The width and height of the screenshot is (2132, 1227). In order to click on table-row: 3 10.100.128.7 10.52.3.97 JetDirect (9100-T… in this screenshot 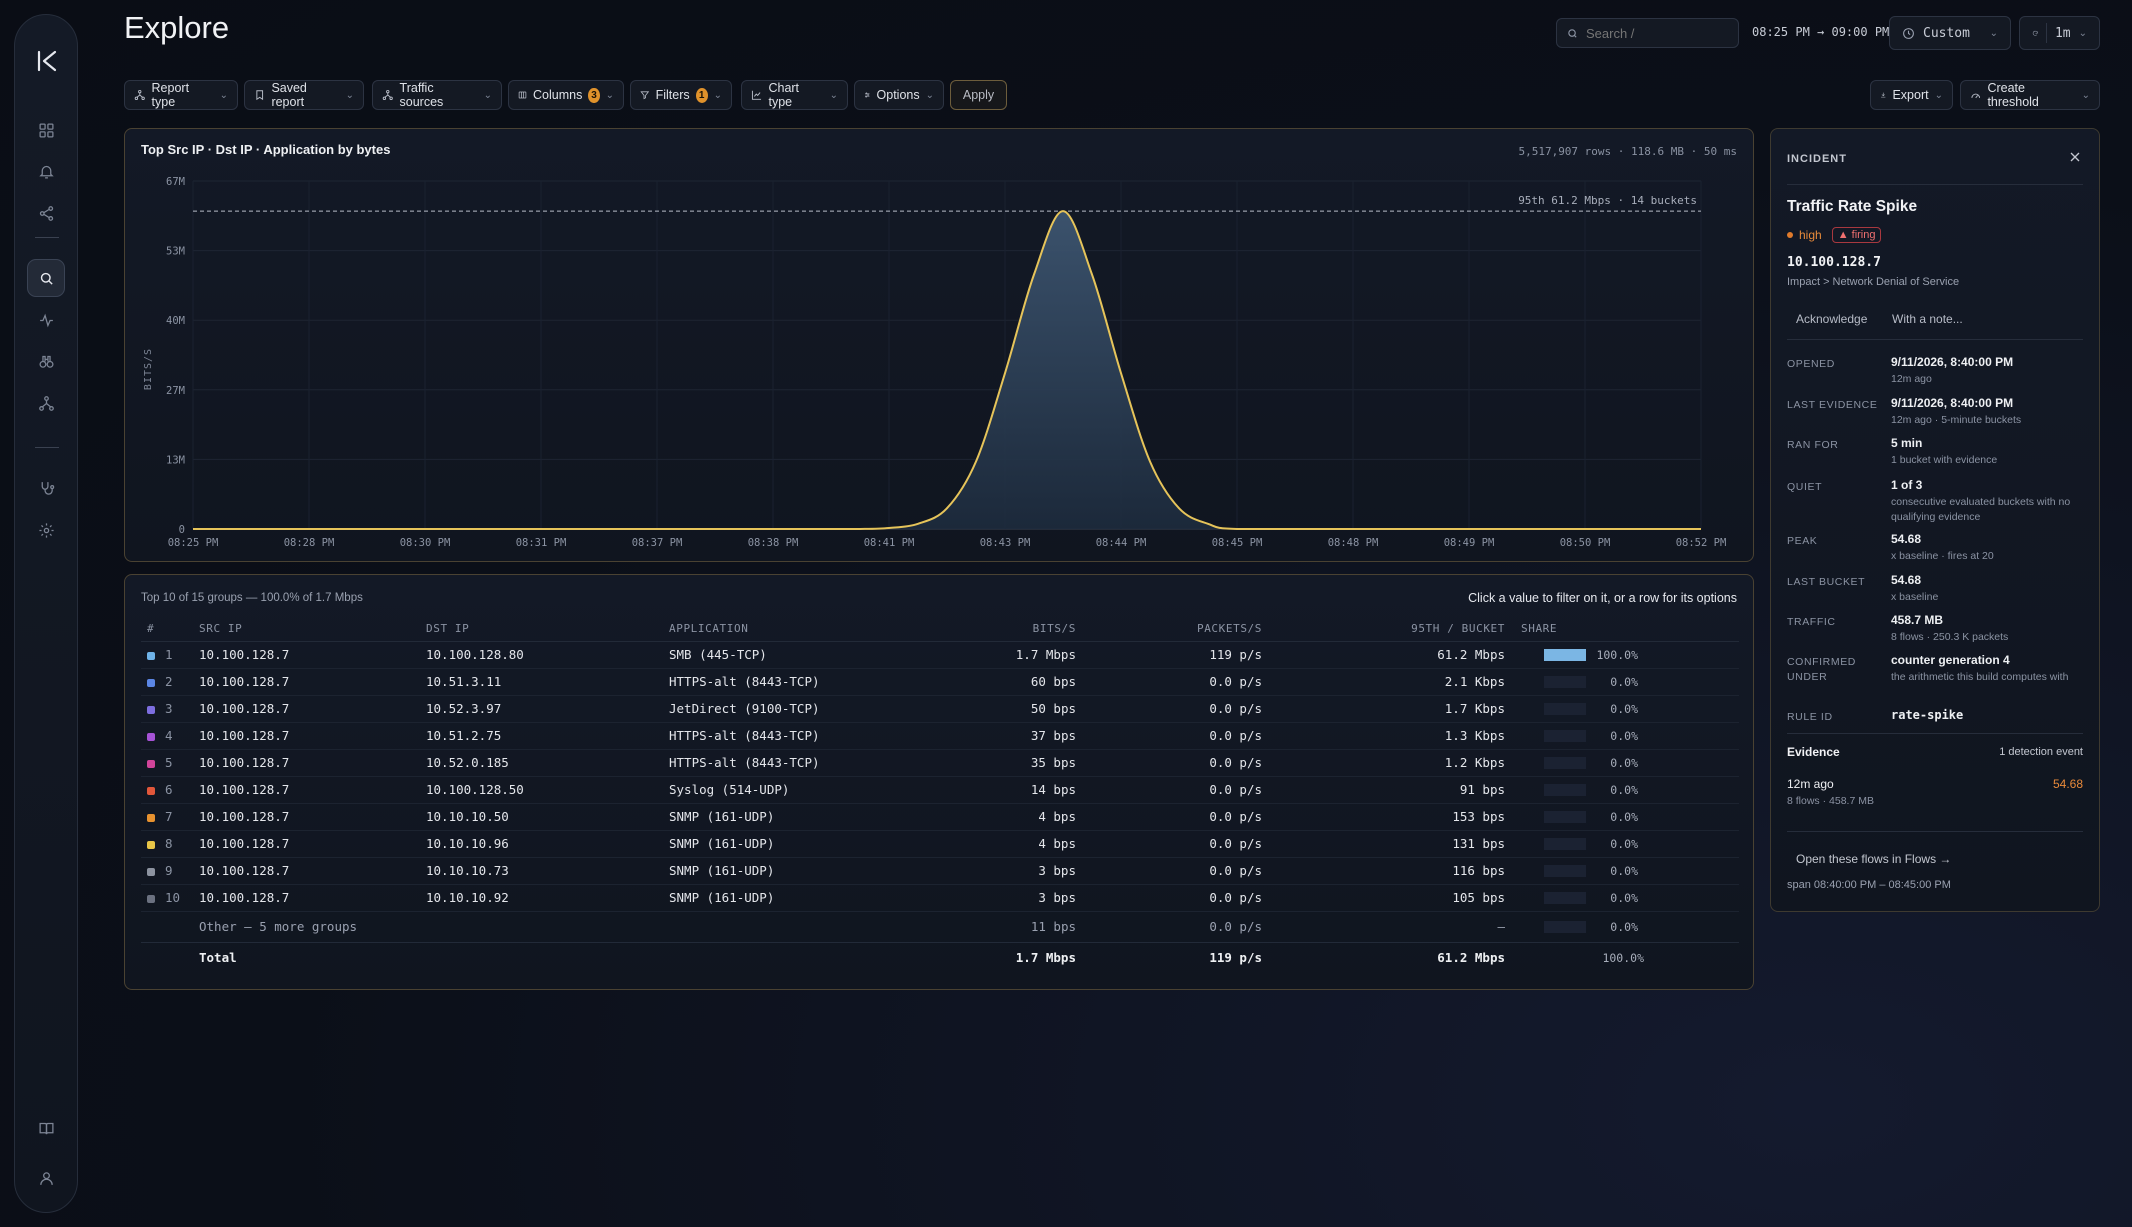, I will do `click(940, 709)`.